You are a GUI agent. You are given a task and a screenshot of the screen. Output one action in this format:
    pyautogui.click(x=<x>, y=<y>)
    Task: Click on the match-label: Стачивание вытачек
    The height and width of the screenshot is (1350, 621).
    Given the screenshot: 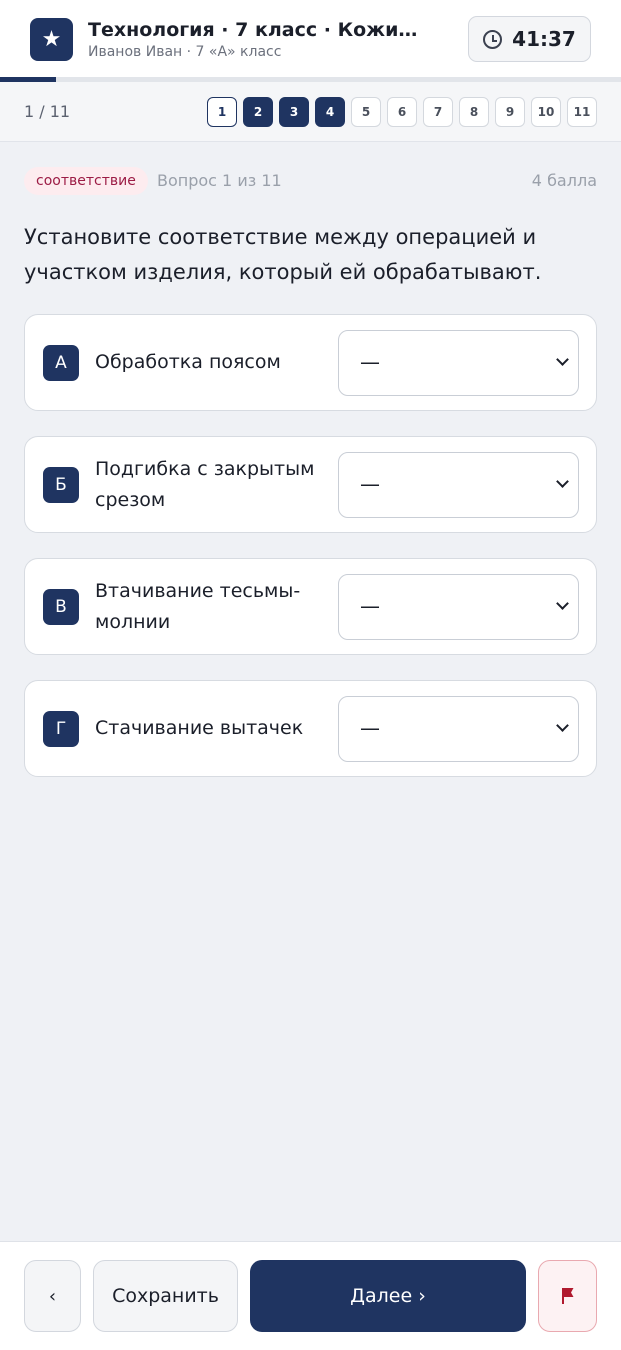 What is the action you would take?
    pyautogui.click(x=199, y=728)
    